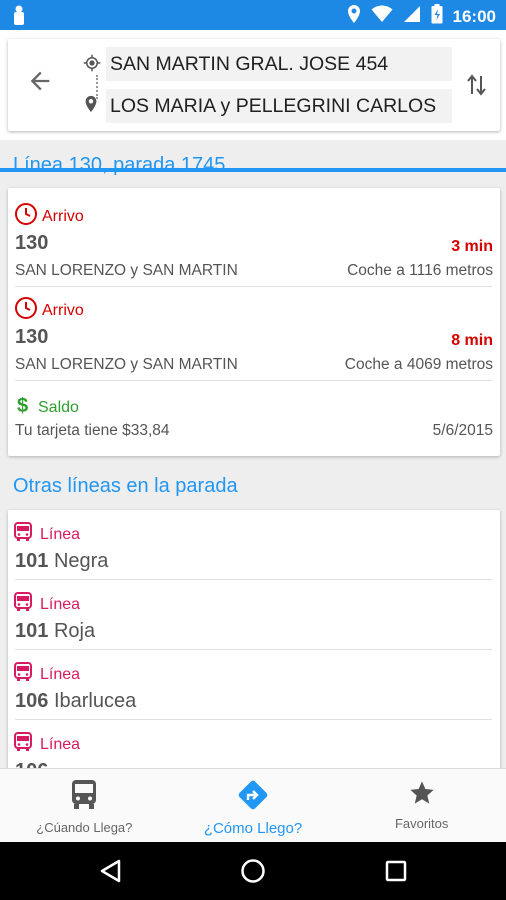  What do you see at coordinates (111, 873) in the screenshot?
I see `back-triangle-icon` at bounding box center [111, 873].